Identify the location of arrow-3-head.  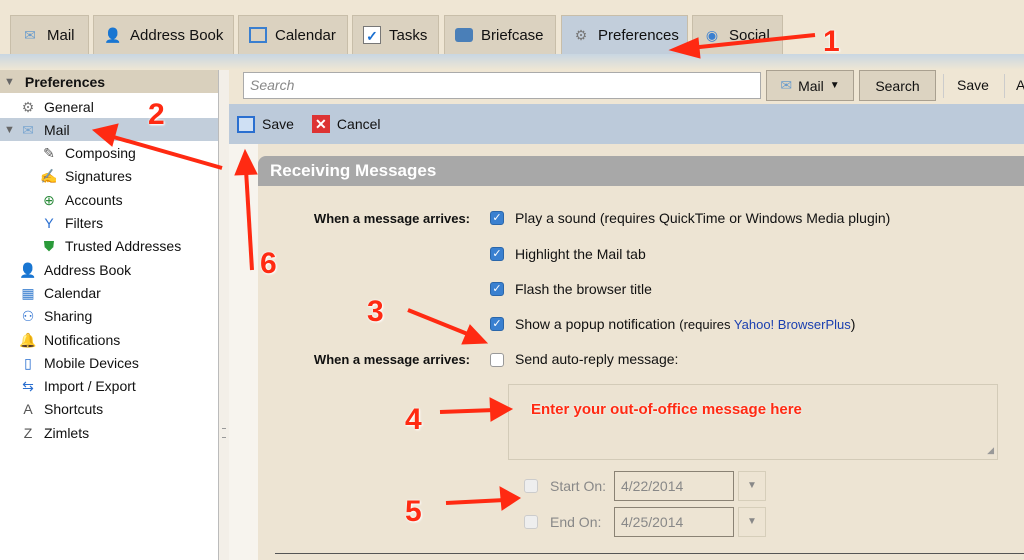
(475, 334).